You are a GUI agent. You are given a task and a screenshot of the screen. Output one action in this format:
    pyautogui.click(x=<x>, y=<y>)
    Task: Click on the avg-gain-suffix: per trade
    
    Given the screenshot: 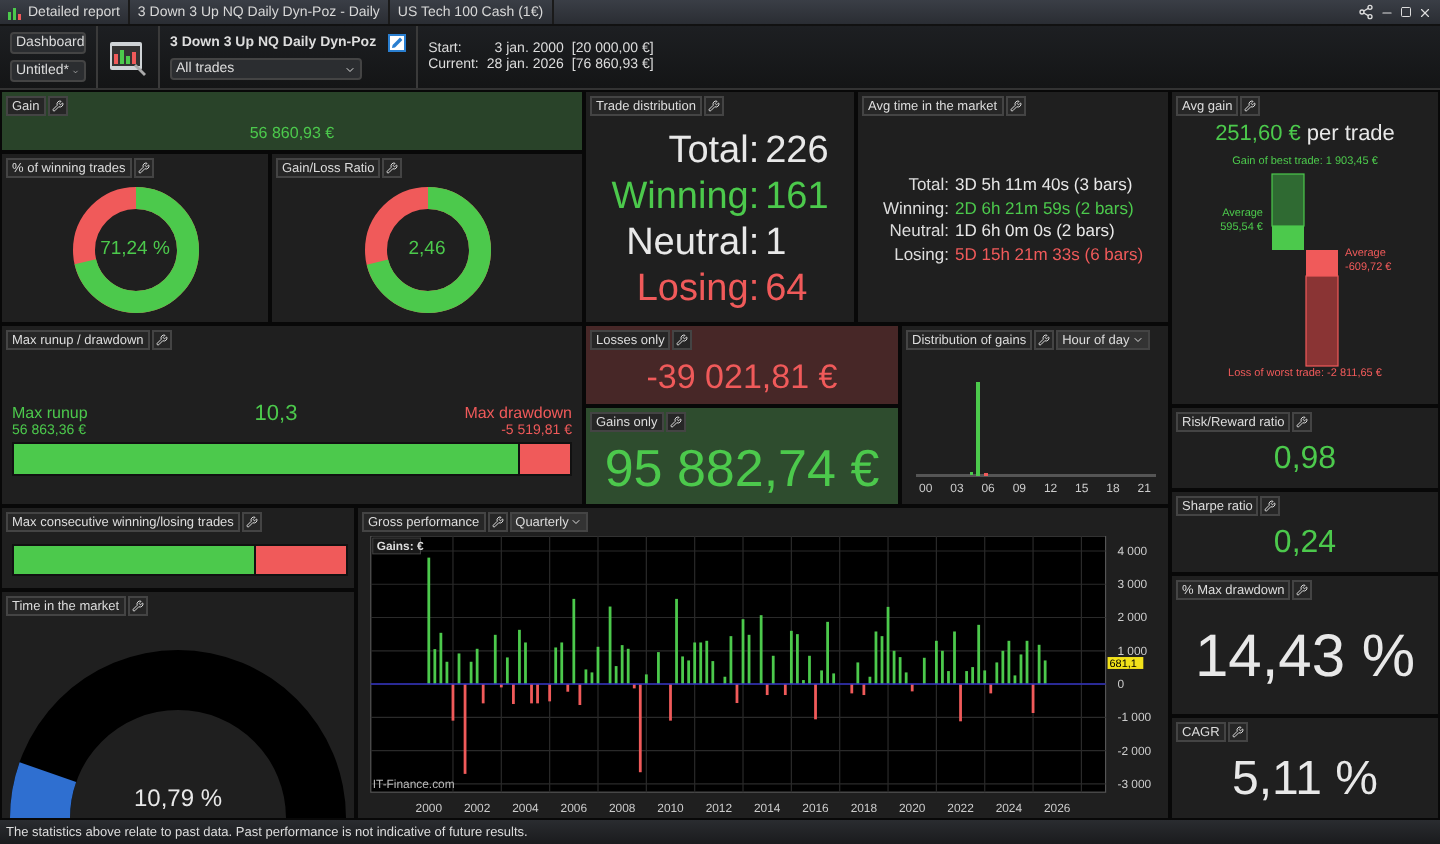 What is the action you would take?
    pyautogui.click(x=1350, y=135)
    